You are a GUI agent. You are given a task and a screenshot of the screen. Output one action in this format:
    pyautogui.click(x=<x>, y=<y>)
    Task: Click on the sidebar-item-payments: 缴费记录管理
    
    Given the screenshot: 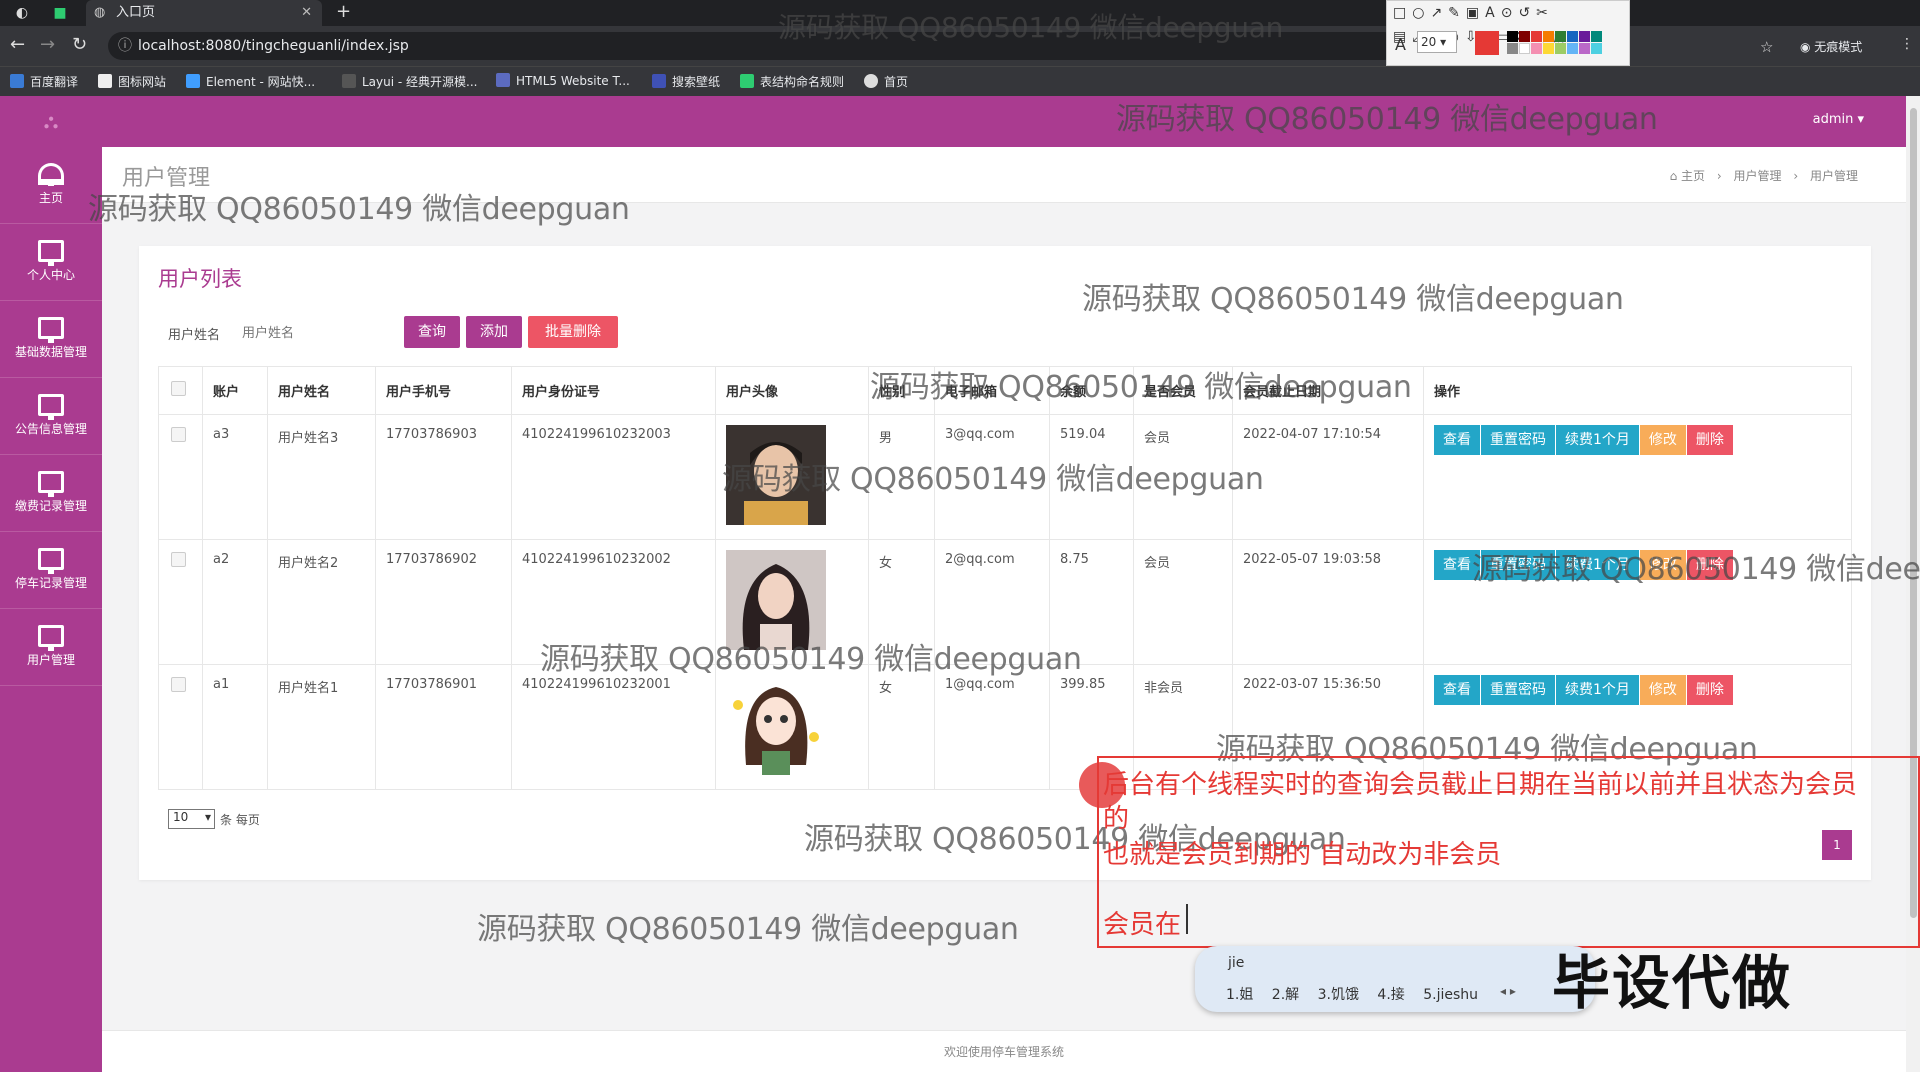 What is the action you would take?
    pyautogui.click(x=51, y=493)
    